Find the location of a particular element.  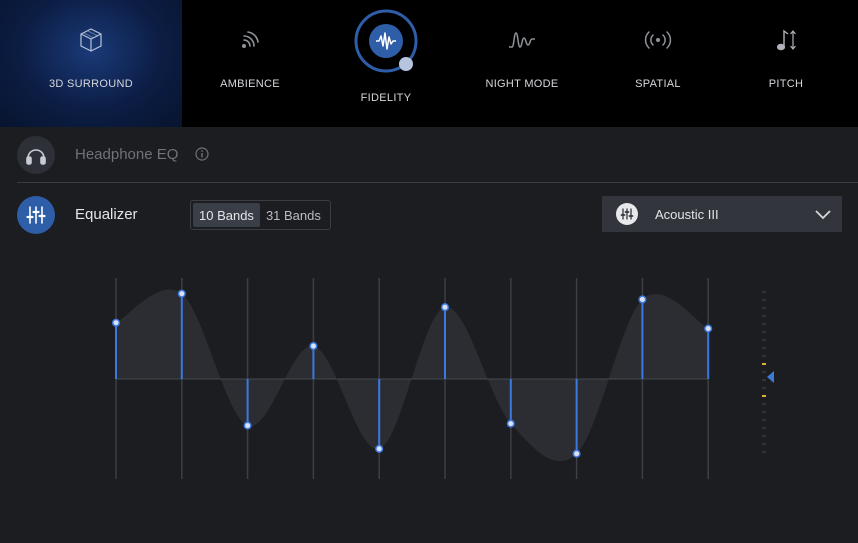

bands-10-button: 10 Bands is located at coordinates (226, 215).